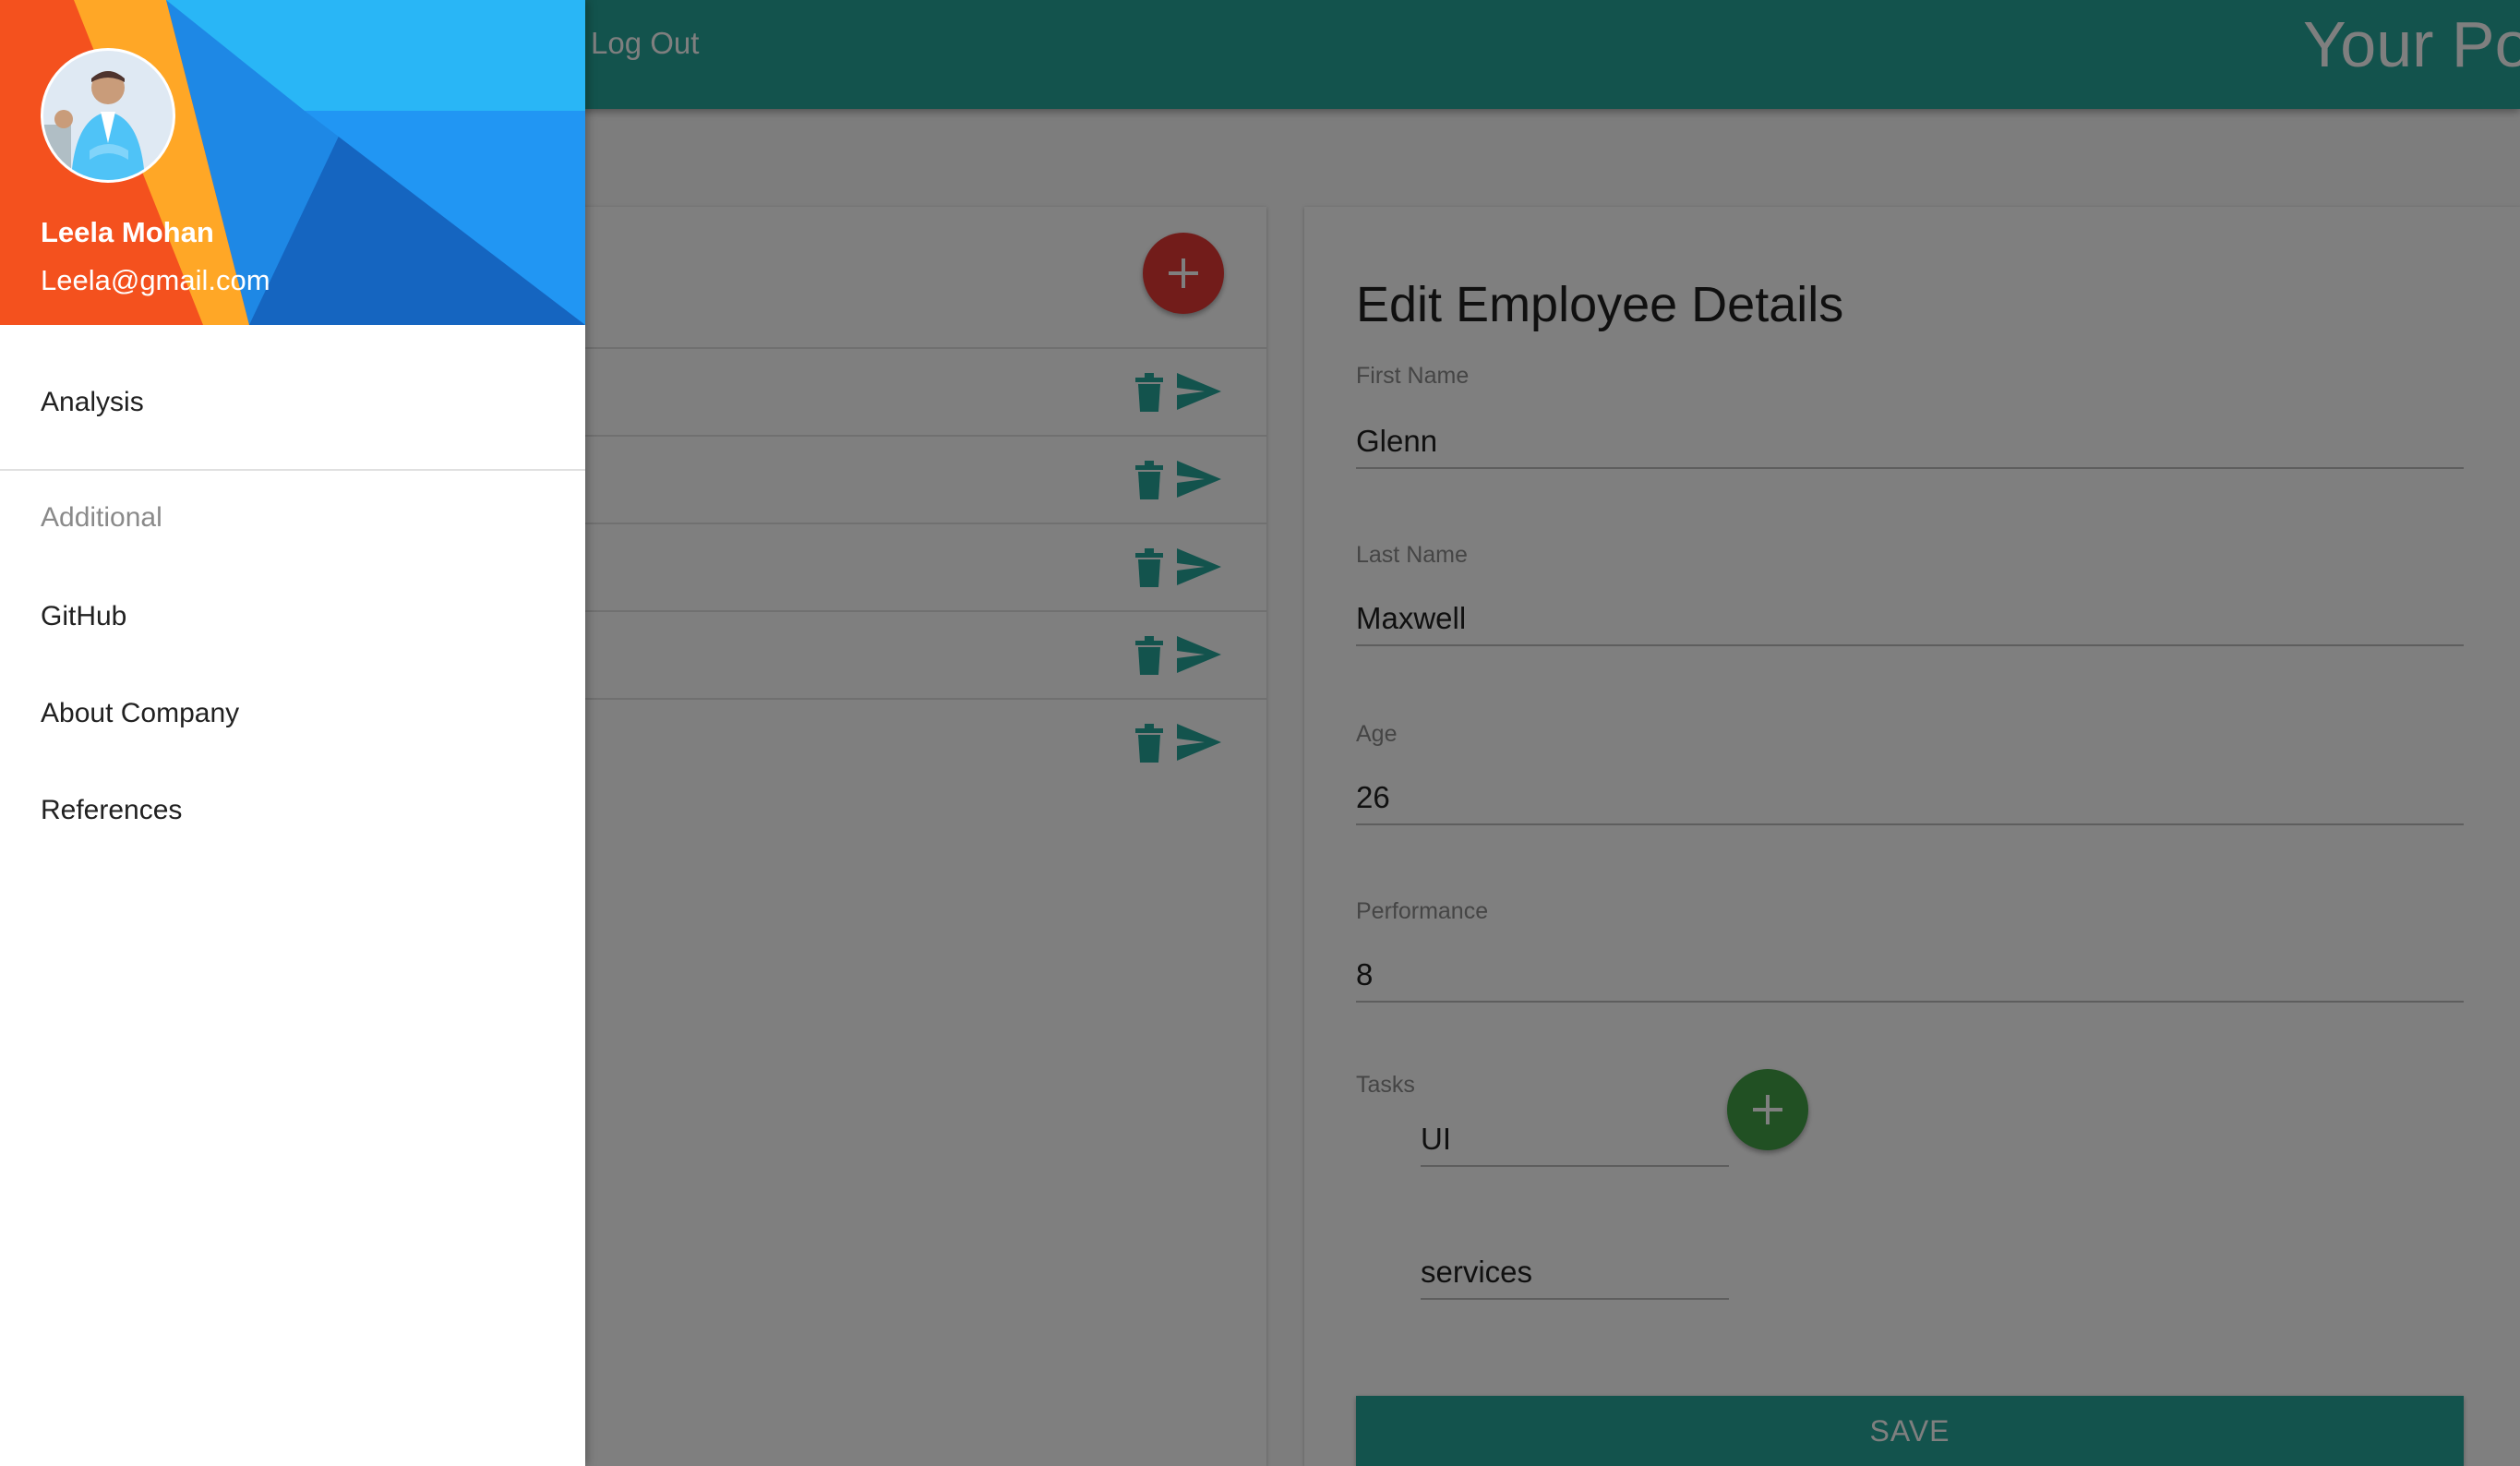  What do you see at coordinates (127, 232) in the screenshot?
I see `user-name: Leela Mohan` at bounding box center [127, 232].